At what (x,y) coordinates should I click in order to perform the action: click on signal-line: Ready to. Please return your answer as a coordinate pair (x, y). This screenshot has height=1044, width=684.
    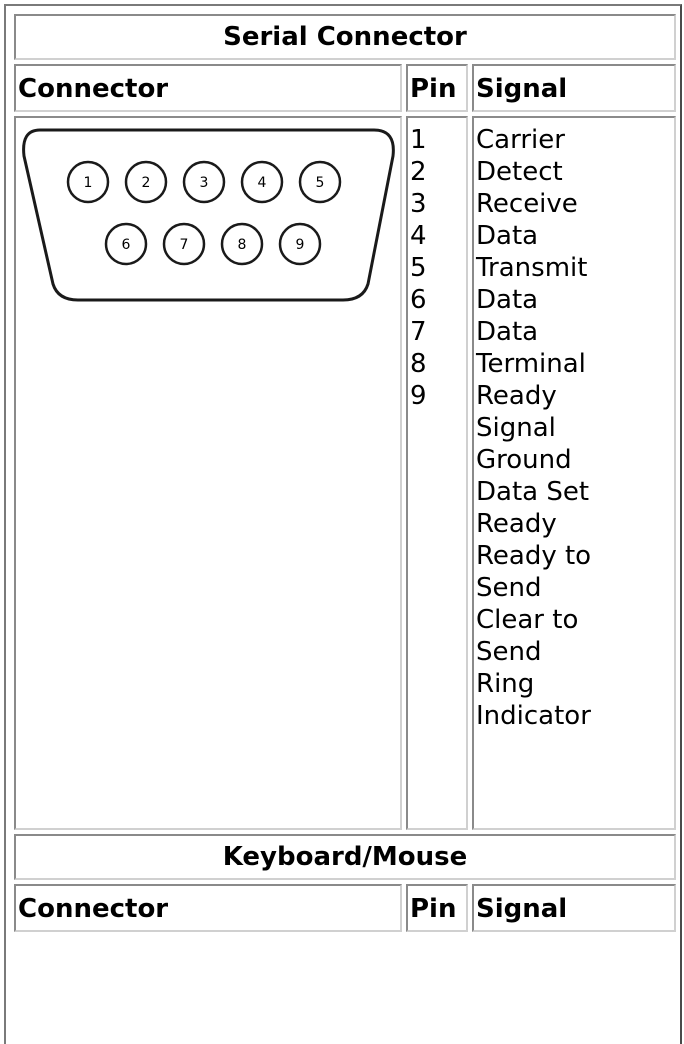
    Looking at the image, I should click on (534, 556).